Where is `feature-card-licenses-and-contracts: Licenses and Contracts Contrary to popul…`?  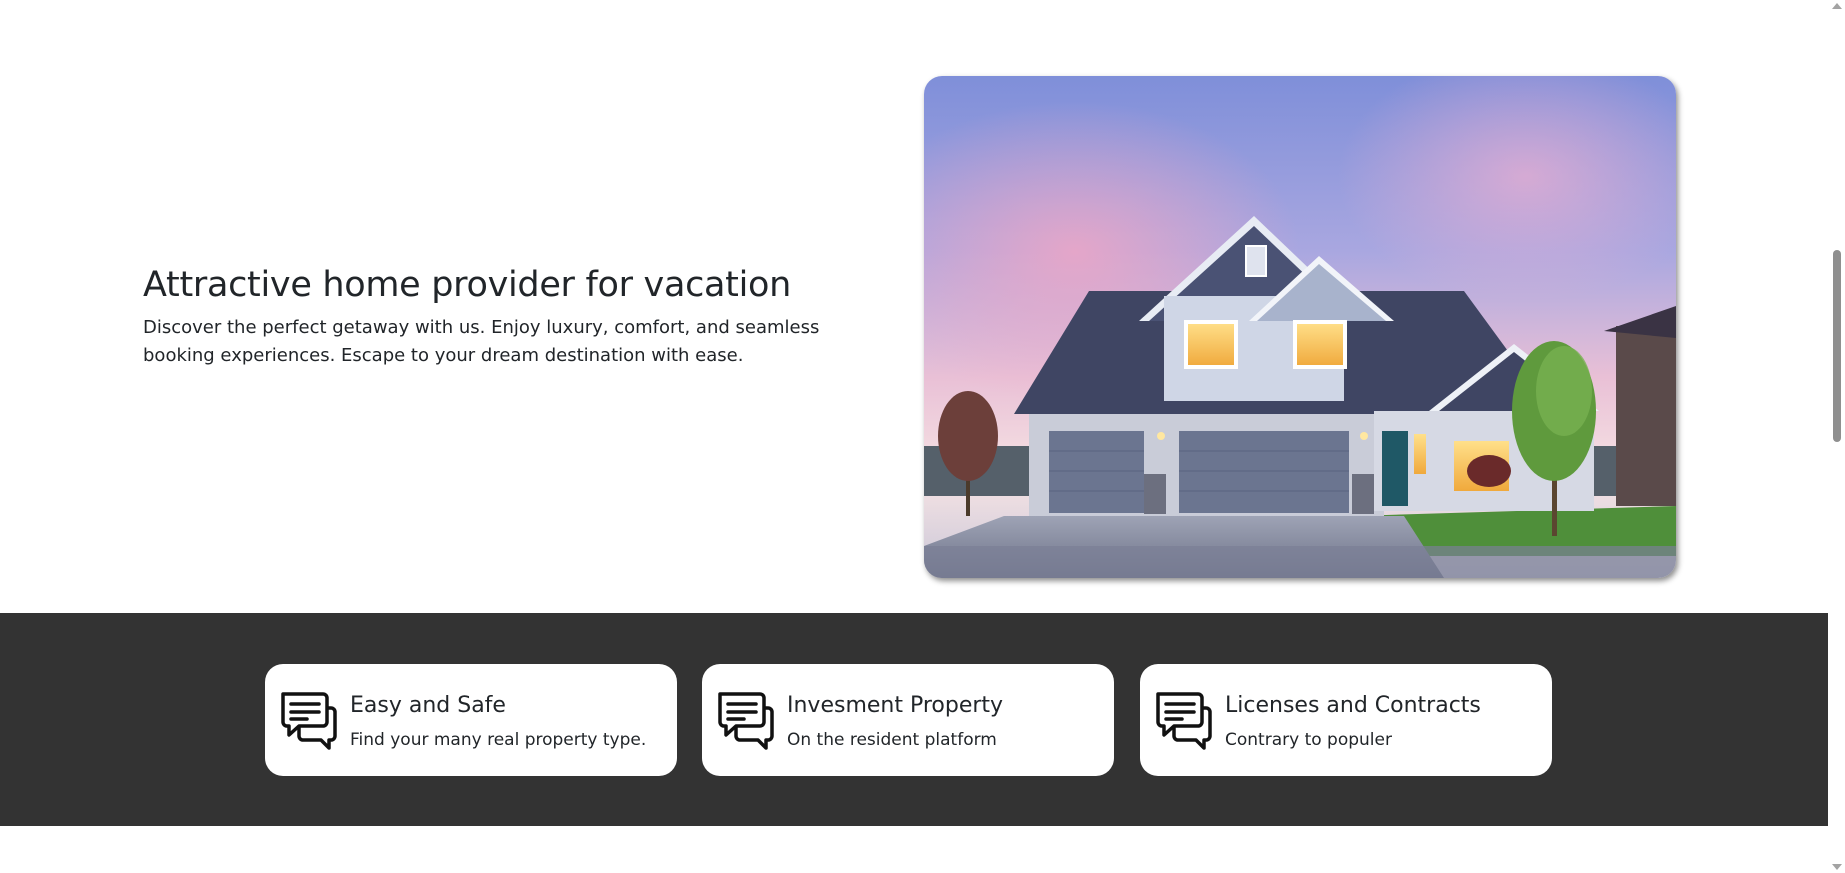 feature-card-licenses-and-contracts: Licenses and Contracts Contrary to popul… is located at coordinates (1346, 720).